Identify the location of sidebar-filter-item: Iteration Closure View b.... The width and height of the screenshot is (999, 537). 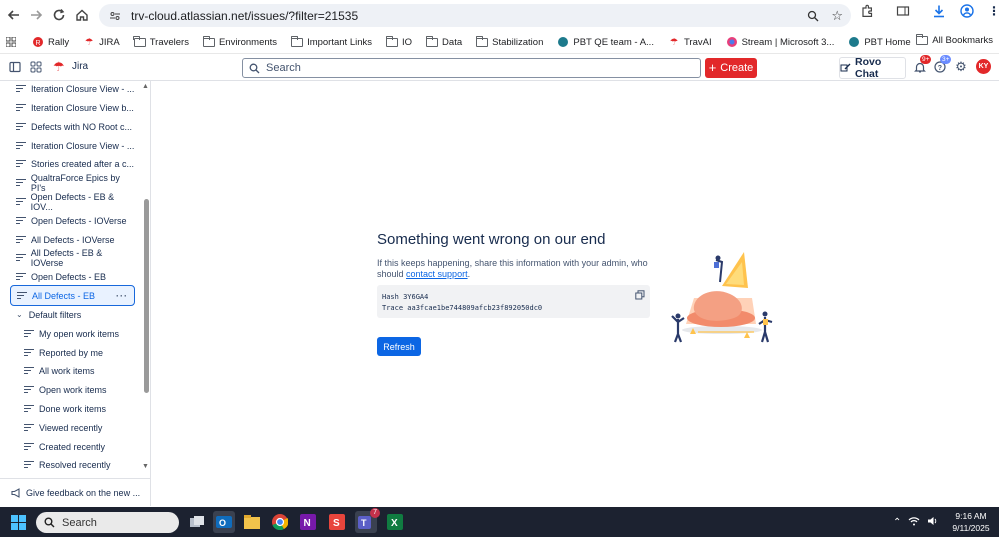
(72, 107).